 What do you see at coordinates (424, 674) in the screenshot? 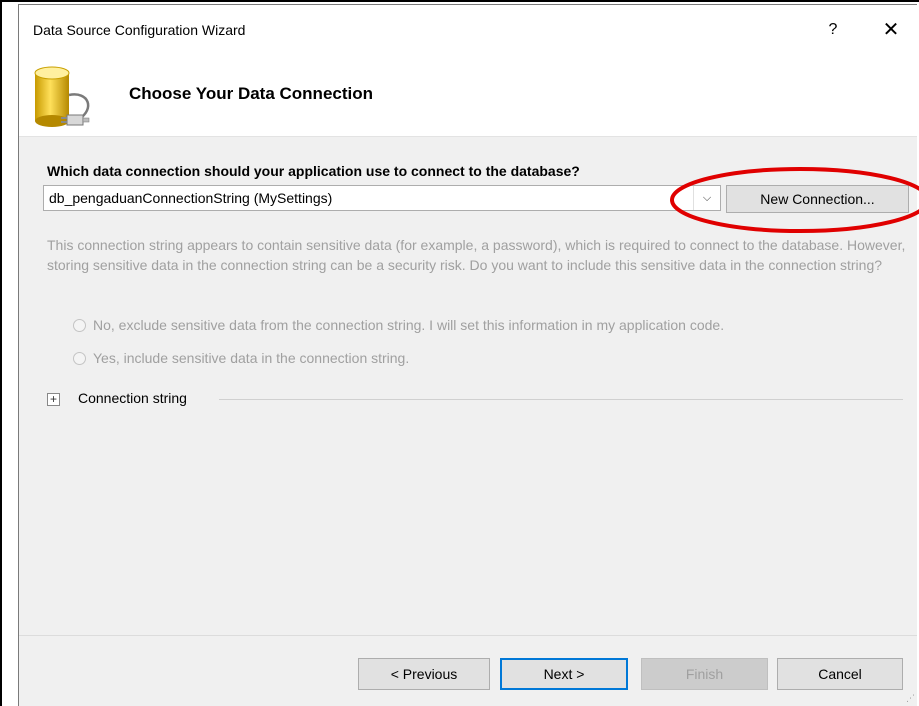
I see `previous-button: < Previous` at bounding box center [424, 674].